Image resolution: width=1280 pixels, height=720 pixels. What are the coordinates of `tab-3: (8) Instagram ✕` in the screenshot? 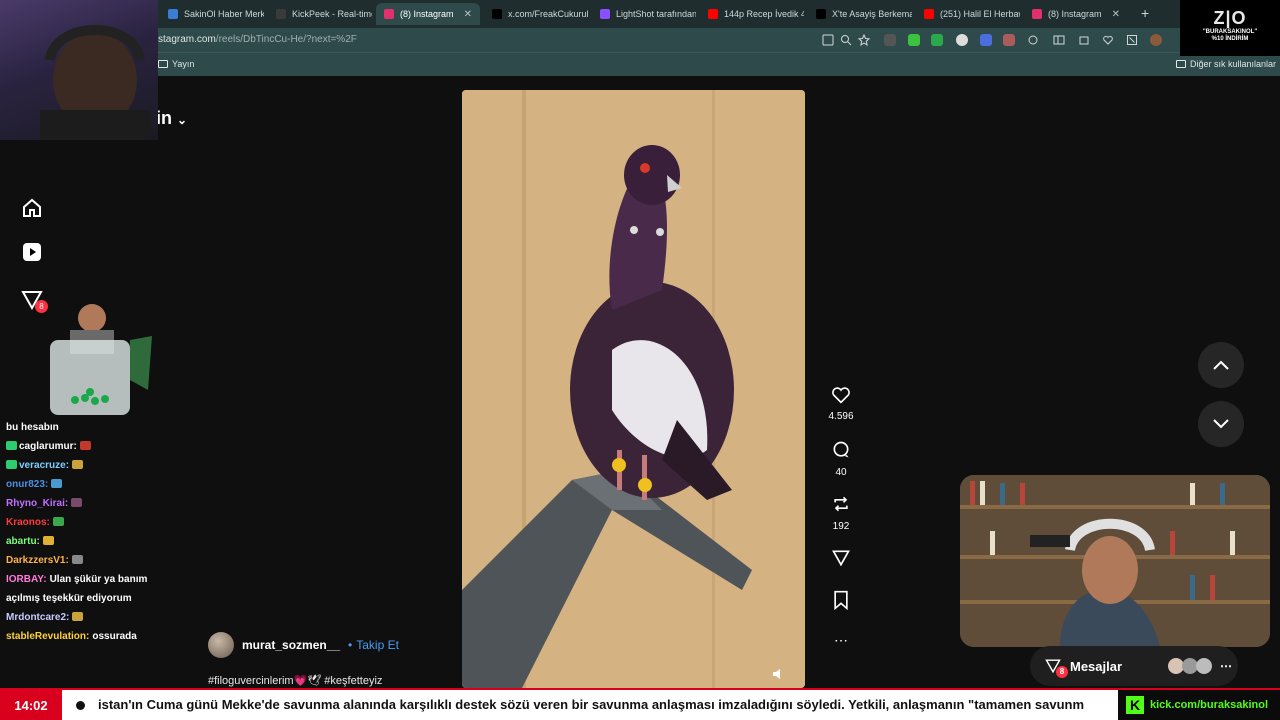 It's located at (428, 14).